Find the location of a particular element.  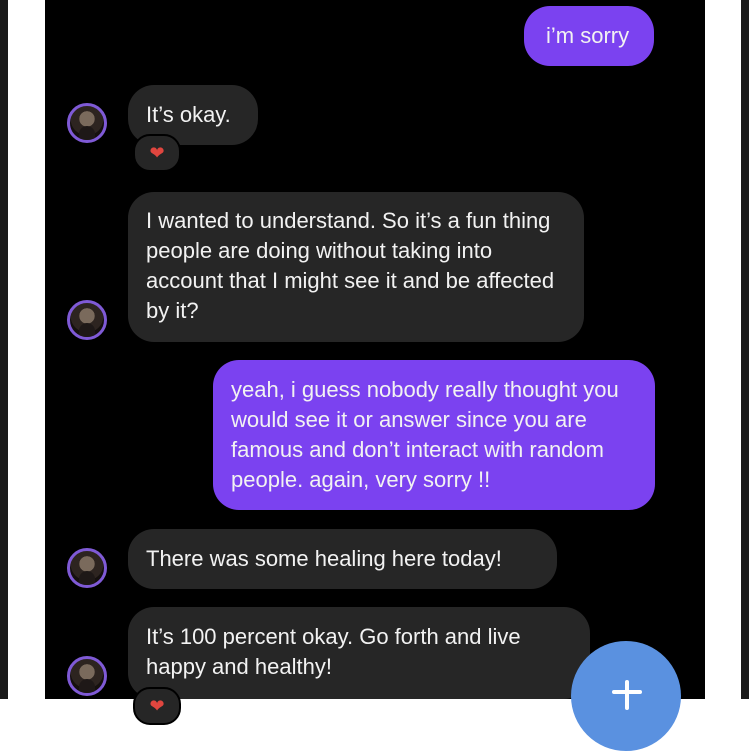

message-text: It’s okay. is located at coordinates (188, 114).